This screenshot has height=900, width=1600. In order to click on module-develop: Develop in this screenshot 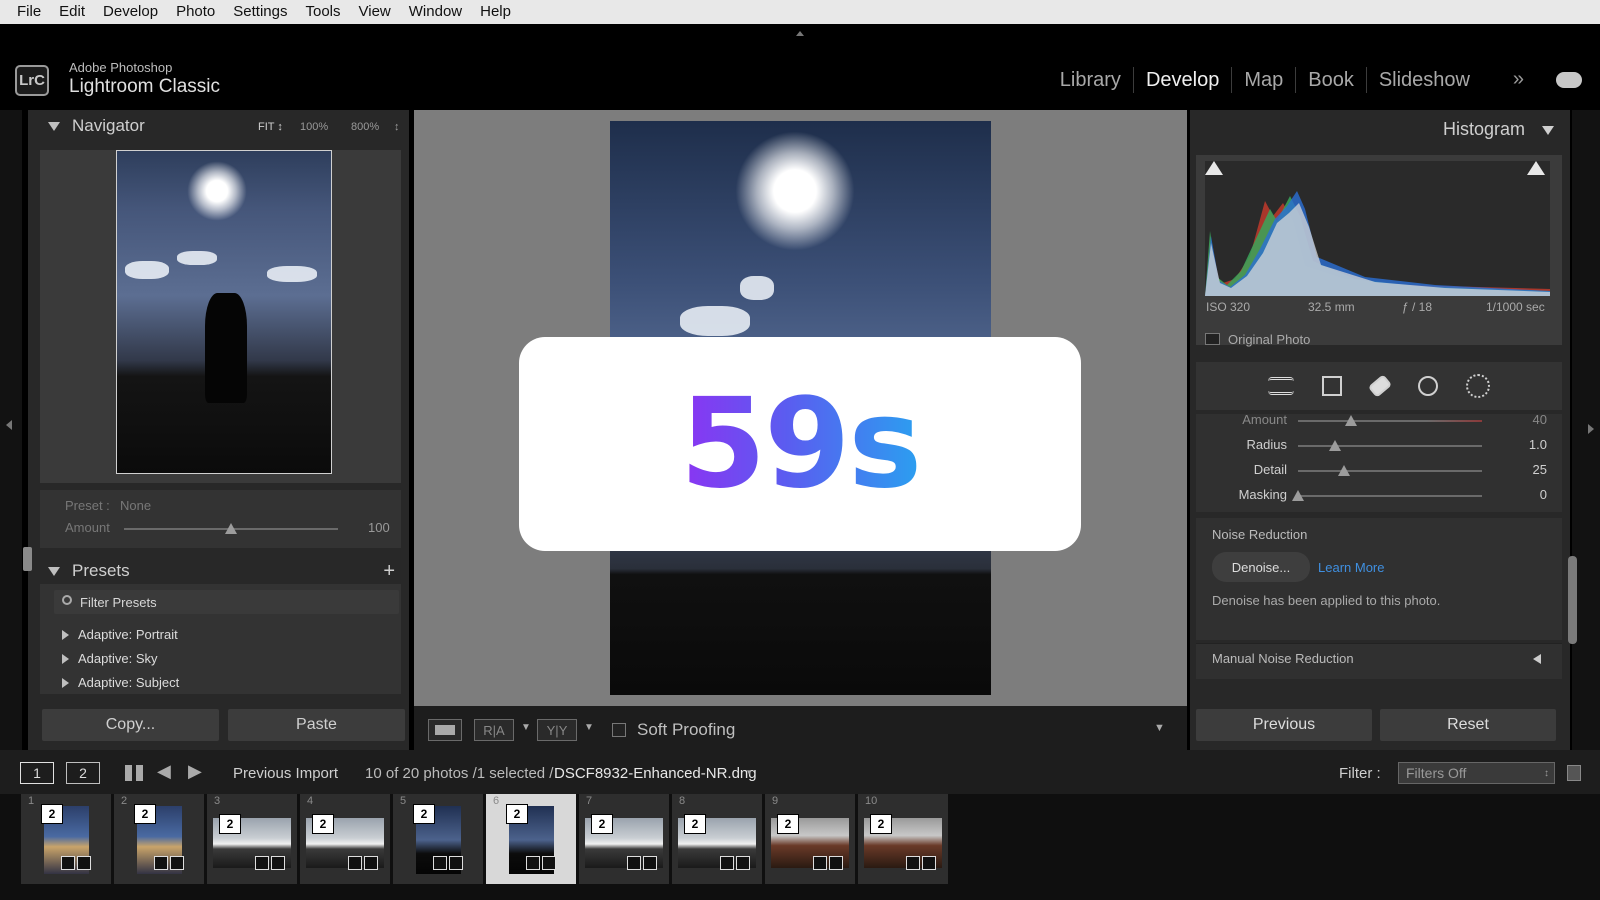, I will do `click(1181, 80)`.